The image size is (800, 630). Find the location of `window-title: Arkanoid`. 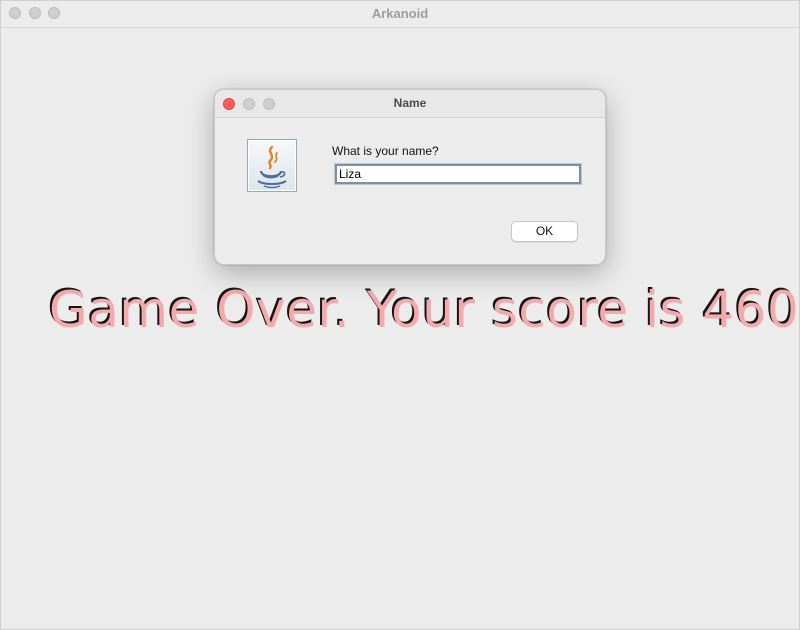

window-title: Arkanoid is located at coordinates (400, 13).